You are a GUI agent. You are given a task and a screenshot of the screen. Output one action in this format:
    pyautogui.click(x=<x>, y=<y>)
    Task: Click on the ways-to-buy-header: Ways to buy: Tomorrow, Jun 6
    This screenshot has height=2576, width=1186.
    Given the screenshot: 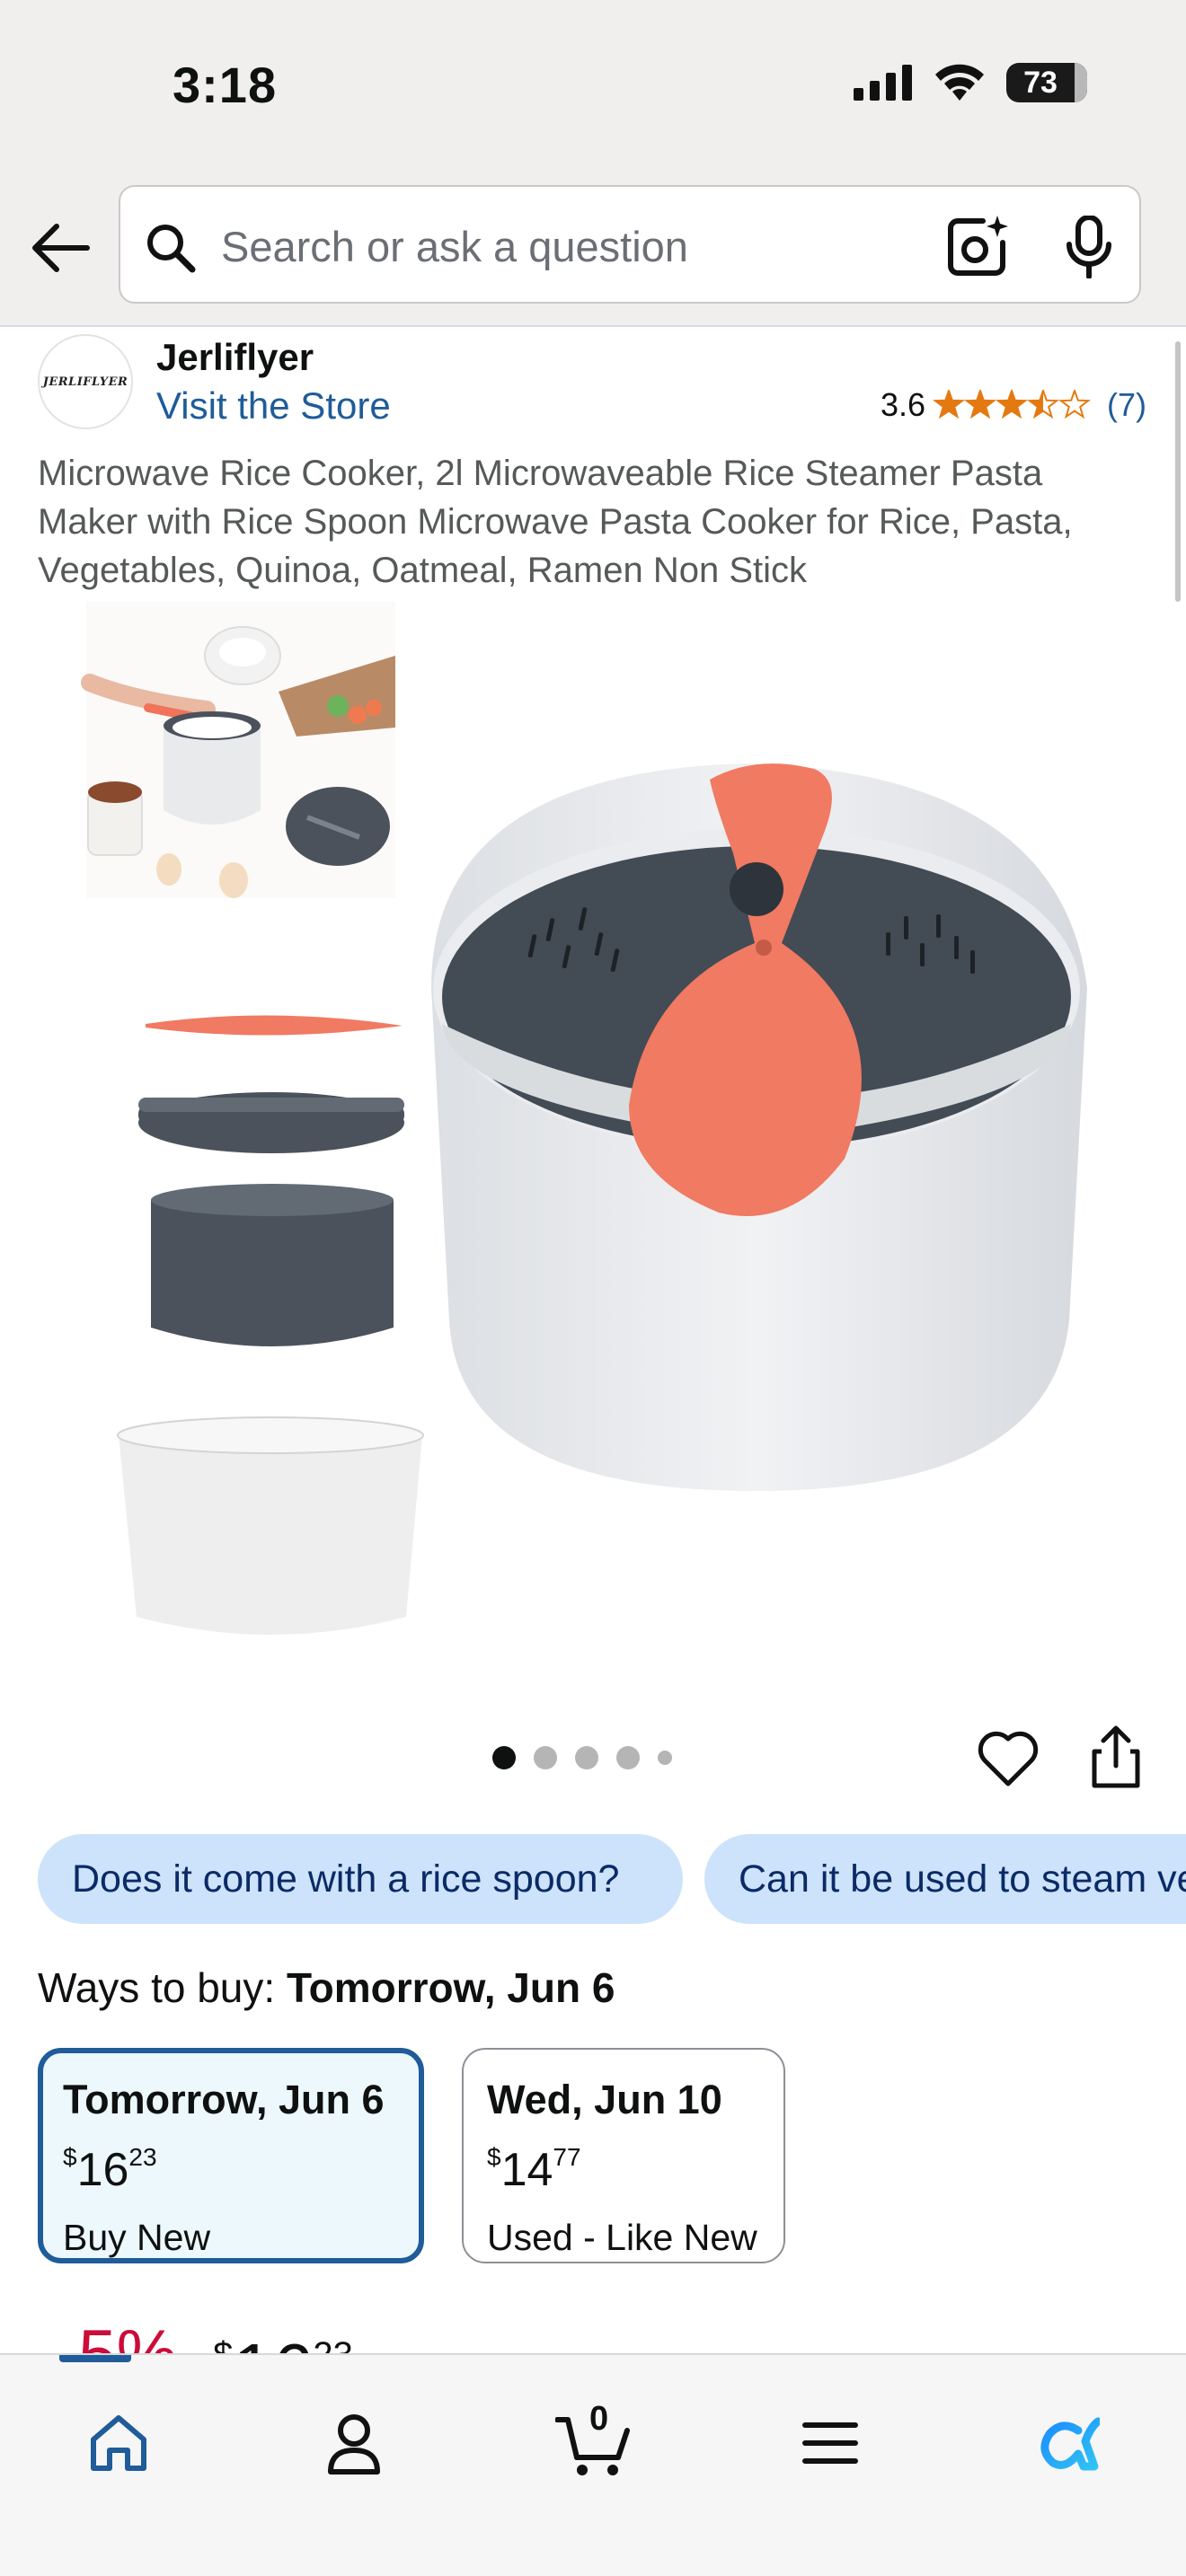 What is the action you would take?
    pyautogui.click(x=326, y=1987)
    